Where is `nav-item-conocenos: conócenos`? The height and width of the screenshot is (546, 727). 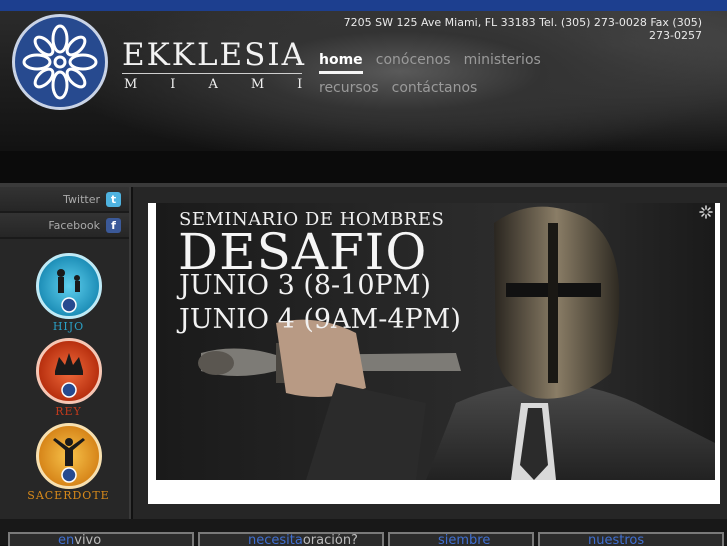 nav-item-conocenos: conócenos is located at coordinates (413, 60).